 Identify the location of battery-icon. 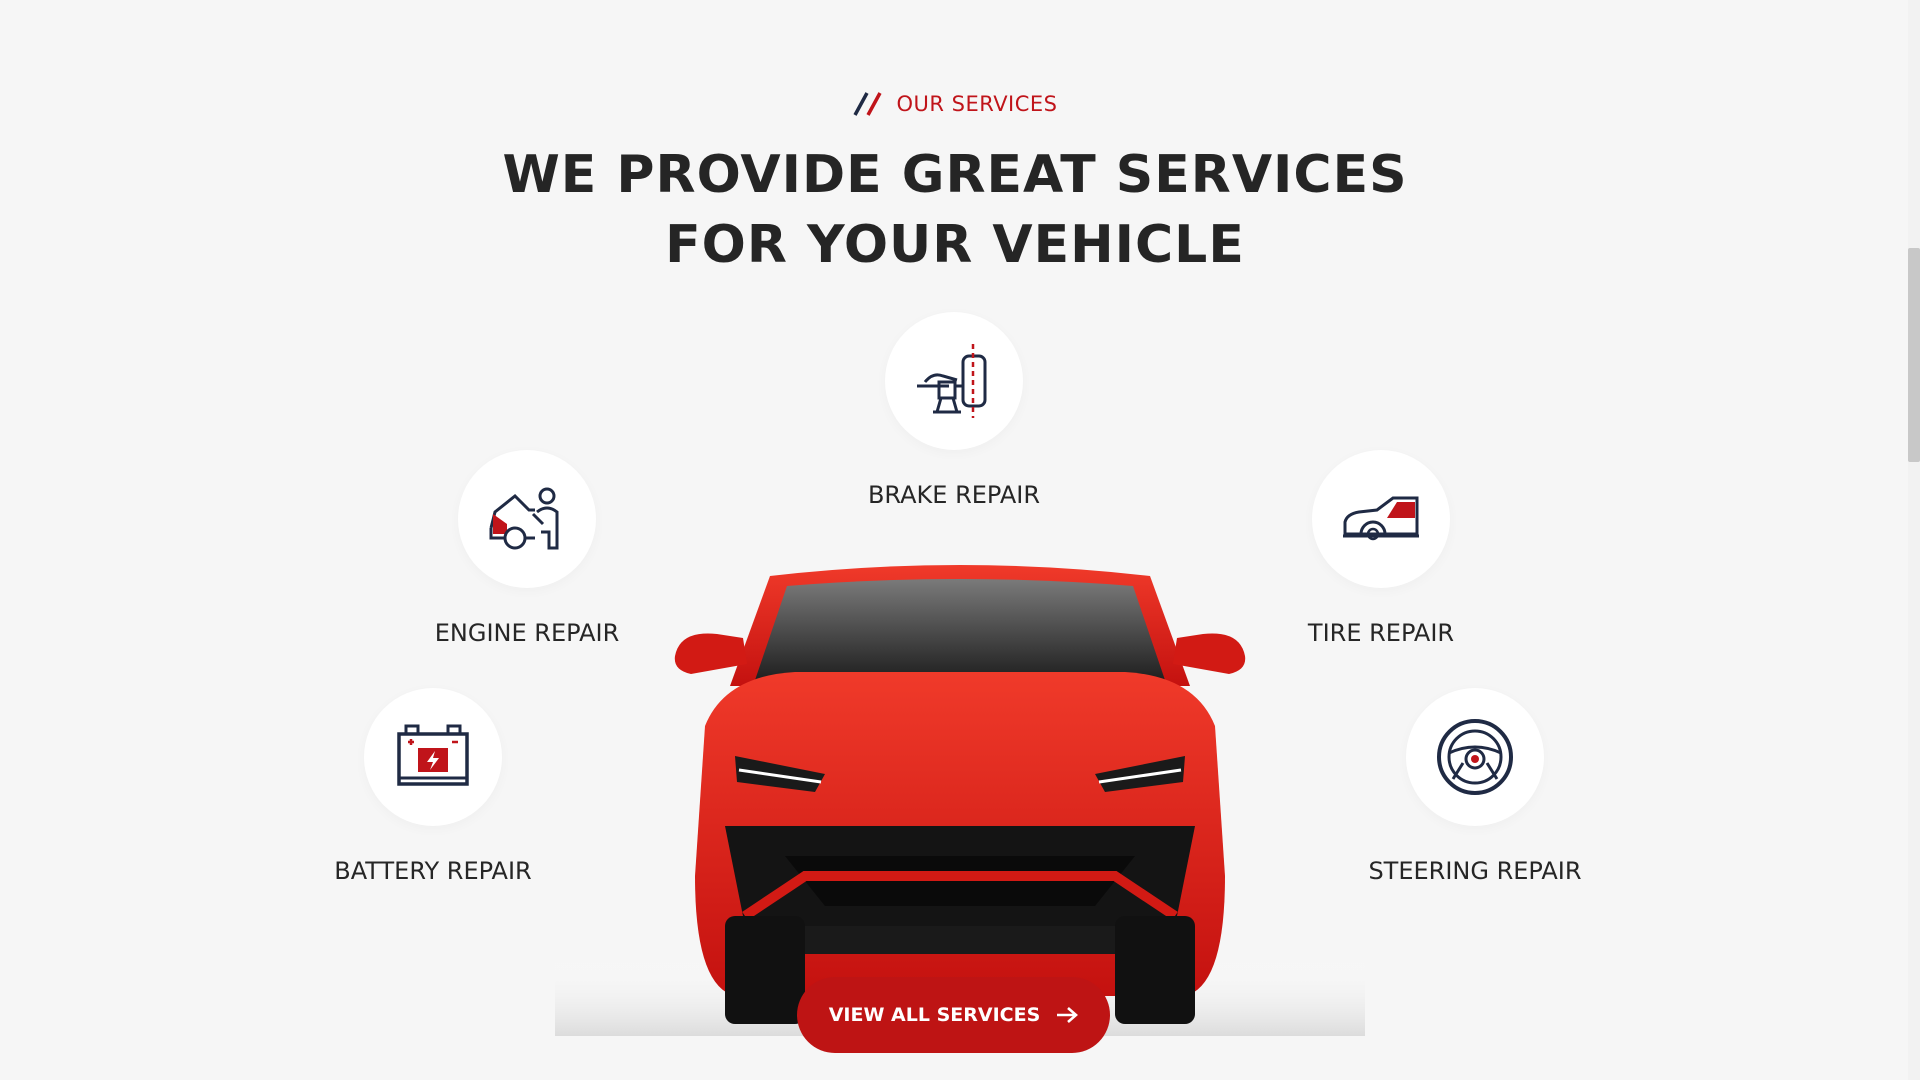
(433, 755).